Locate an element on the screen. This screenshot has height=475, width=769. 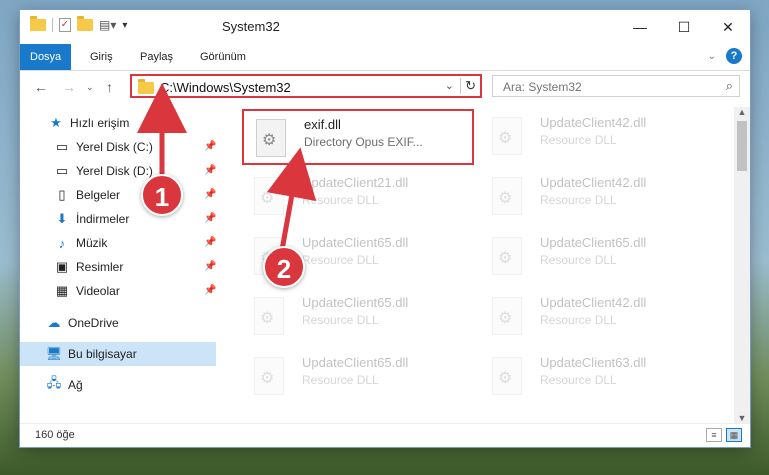
arrow-to-exif-file is located at coordinates (291, 199).